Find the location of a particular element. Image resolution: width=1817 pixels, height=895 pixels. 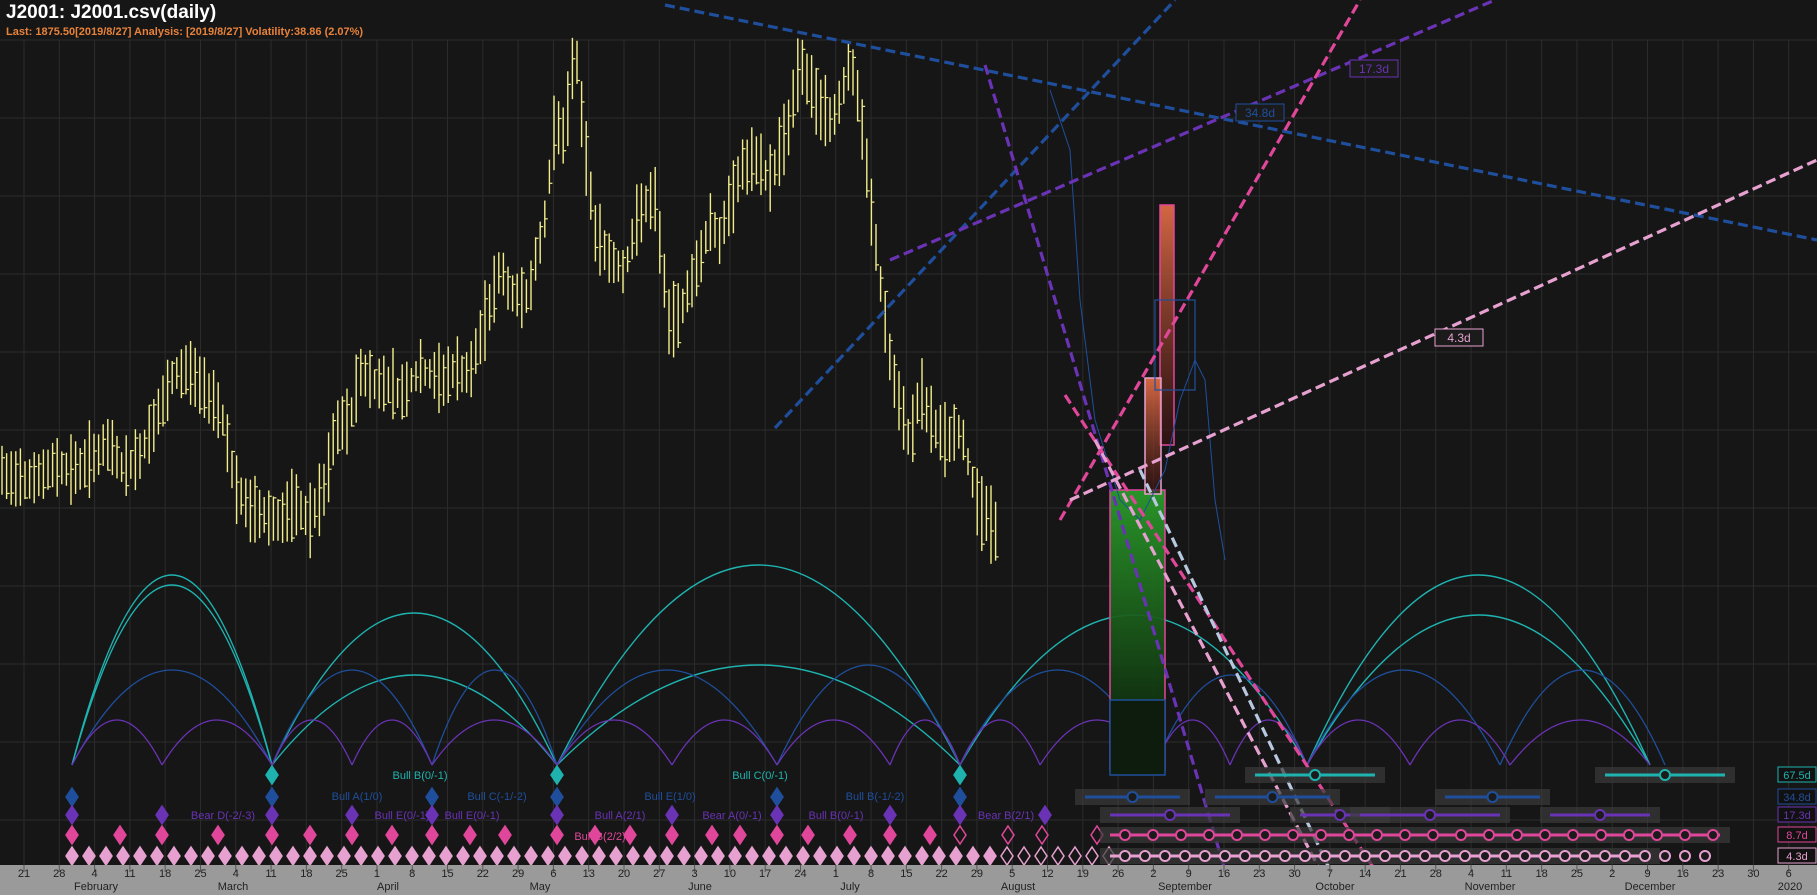

cycle-label: Bear A(0/-1) is located at coordinates (731, 816).